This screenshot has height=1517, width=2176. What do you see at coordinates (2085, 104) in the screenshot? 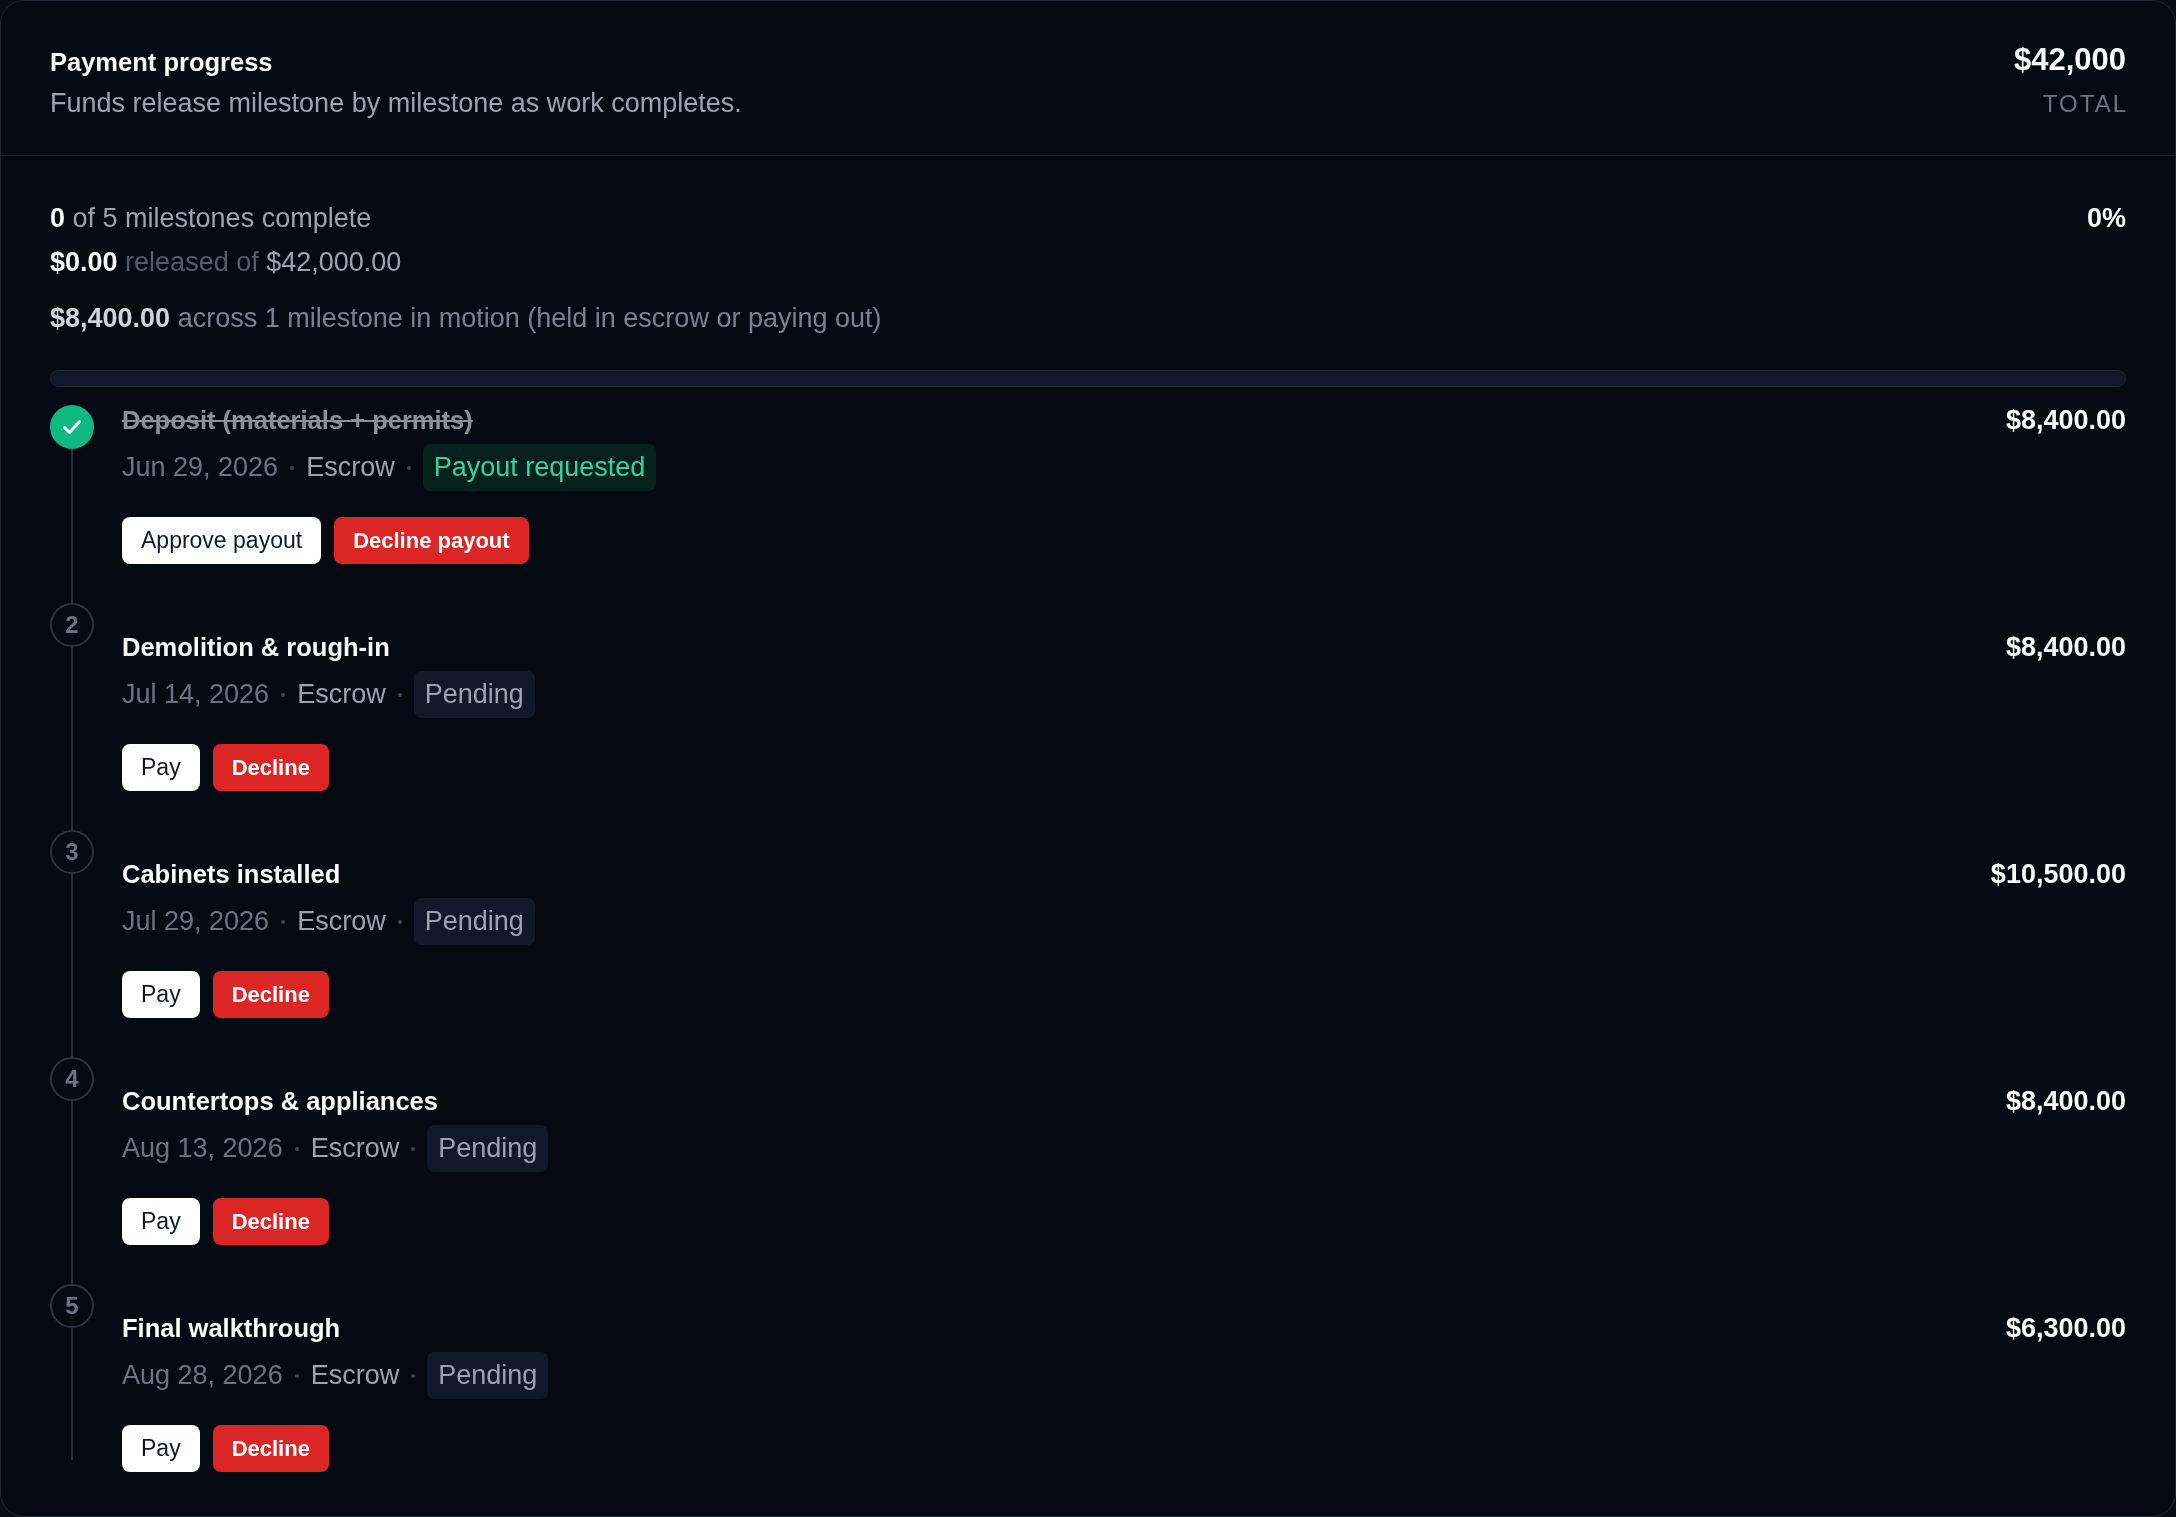
I see `total-caption: TOTAL` at bounding box center [2085, 104].